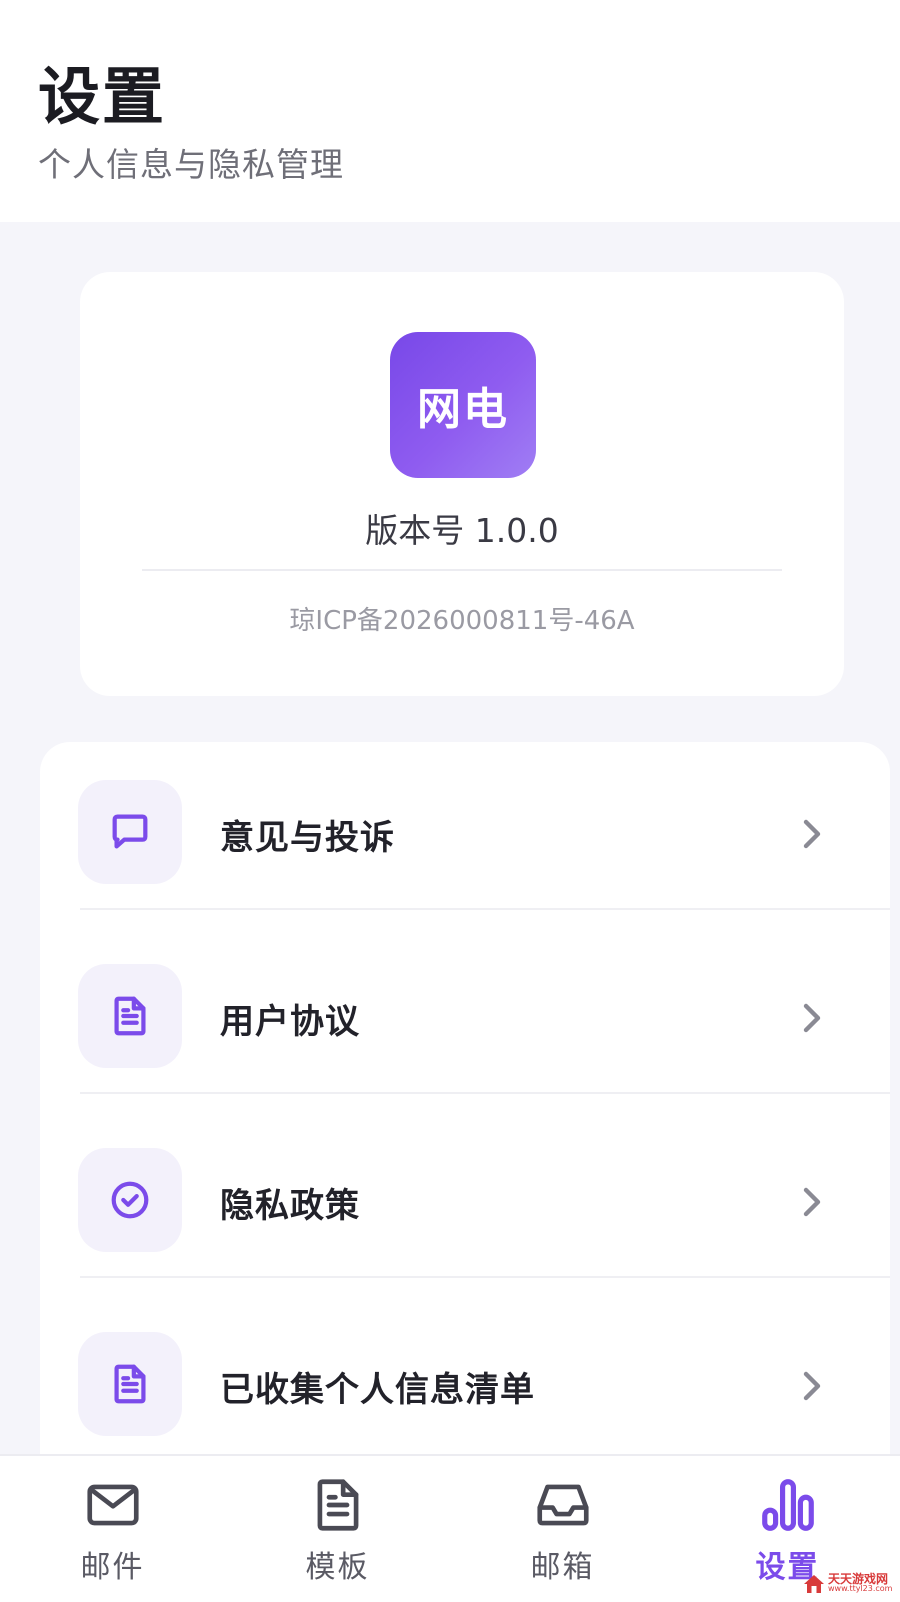  I want to click on check-circle-icon, so click(130, 1200).